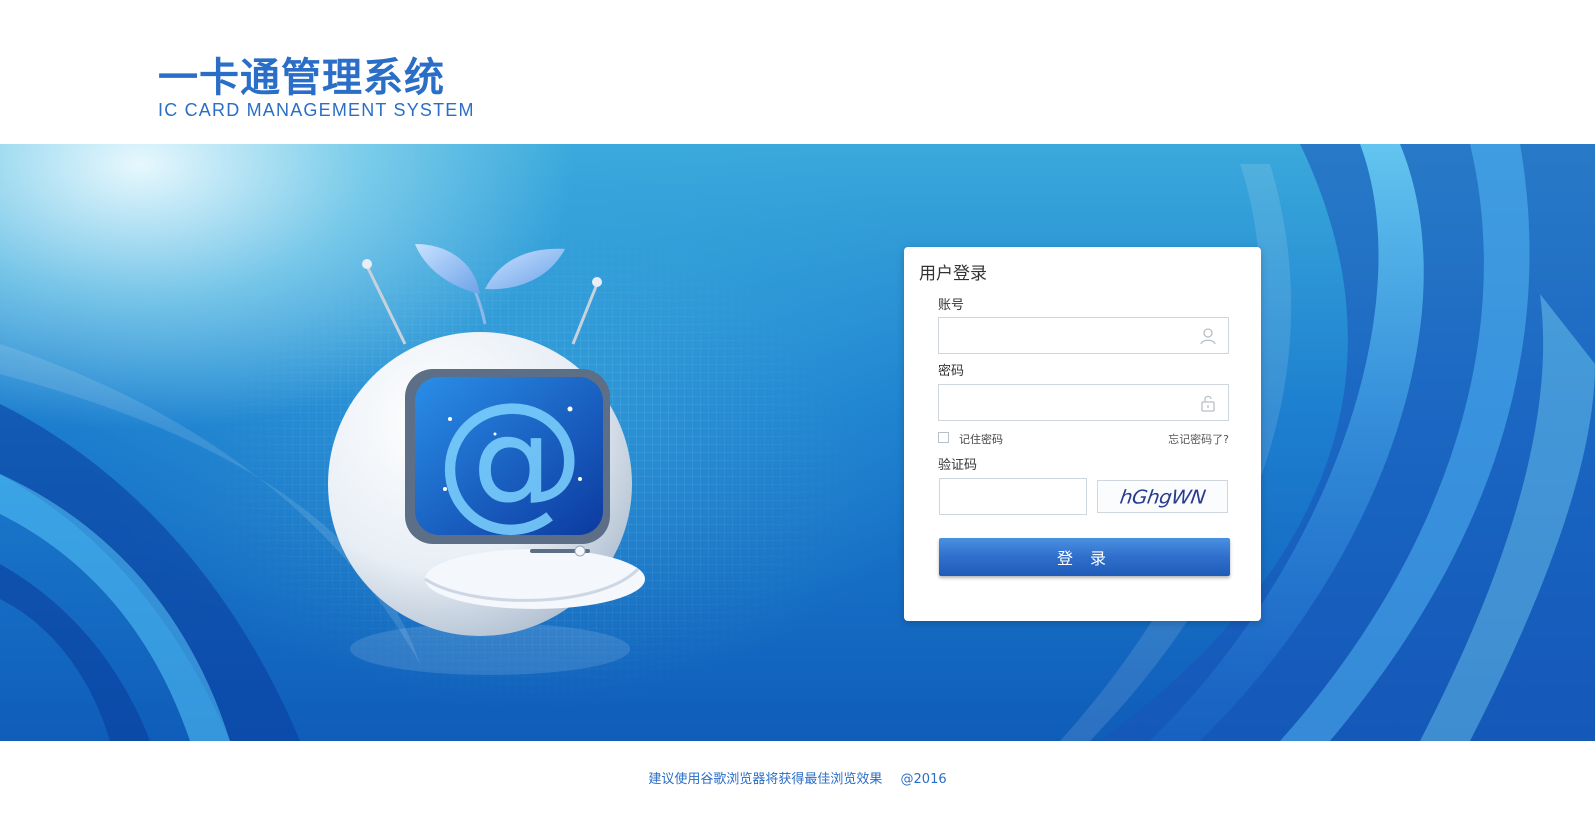 This screenshot has width=1595, height=828. What do you see at coordinates (316, 110) in the screenshot?
I see `logo-subtitle: IC CARD MANAGEMENT SYSTEM` at bounding box center [316, 110].